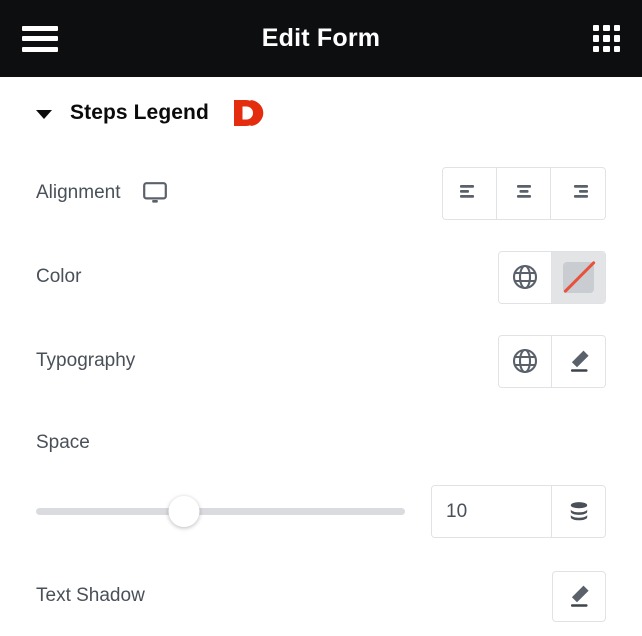 Image resolution: width=642 pixels, height=636 pixels. I want to click on align-left-icon, so click(470, 193).